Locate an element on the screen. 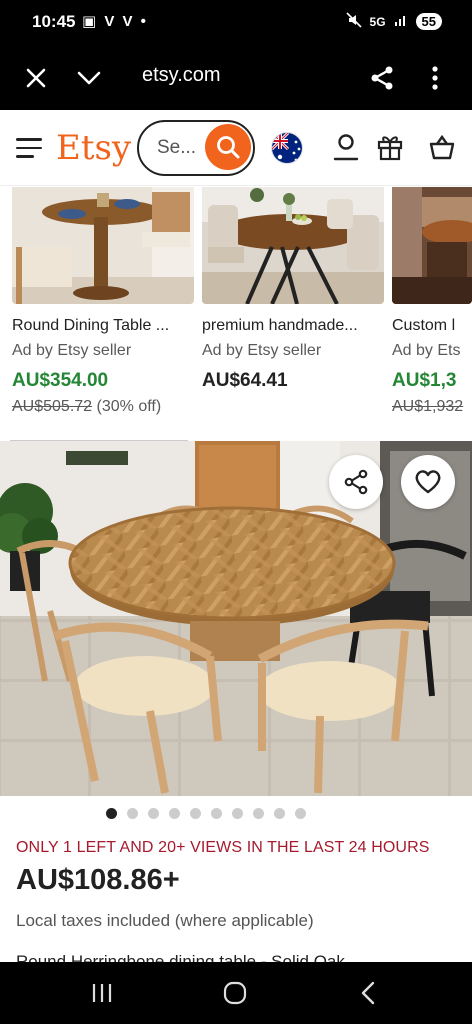 Image resolution: width=472 pixels, height=1024 pixels. back-chevron-icon is located at coordinates (368, 993).